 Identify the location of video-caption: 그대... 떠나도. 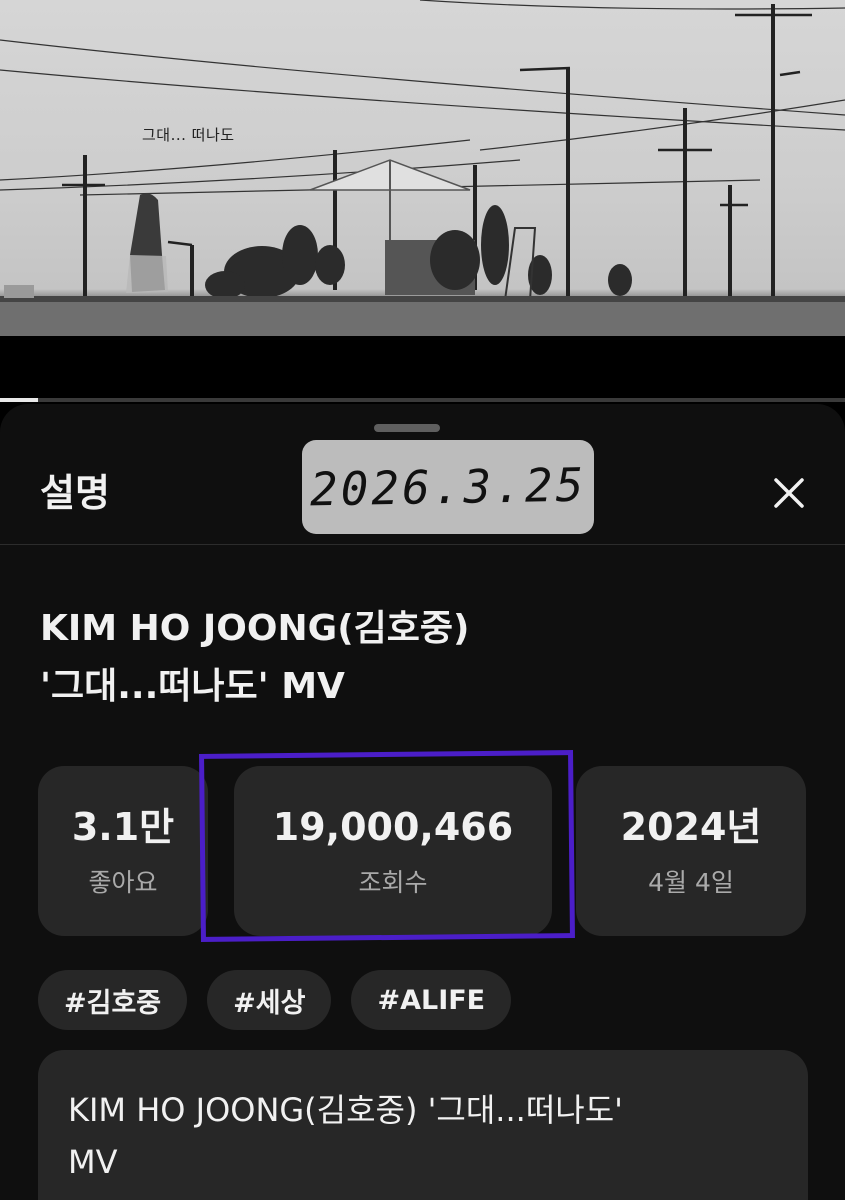
(188, 135).